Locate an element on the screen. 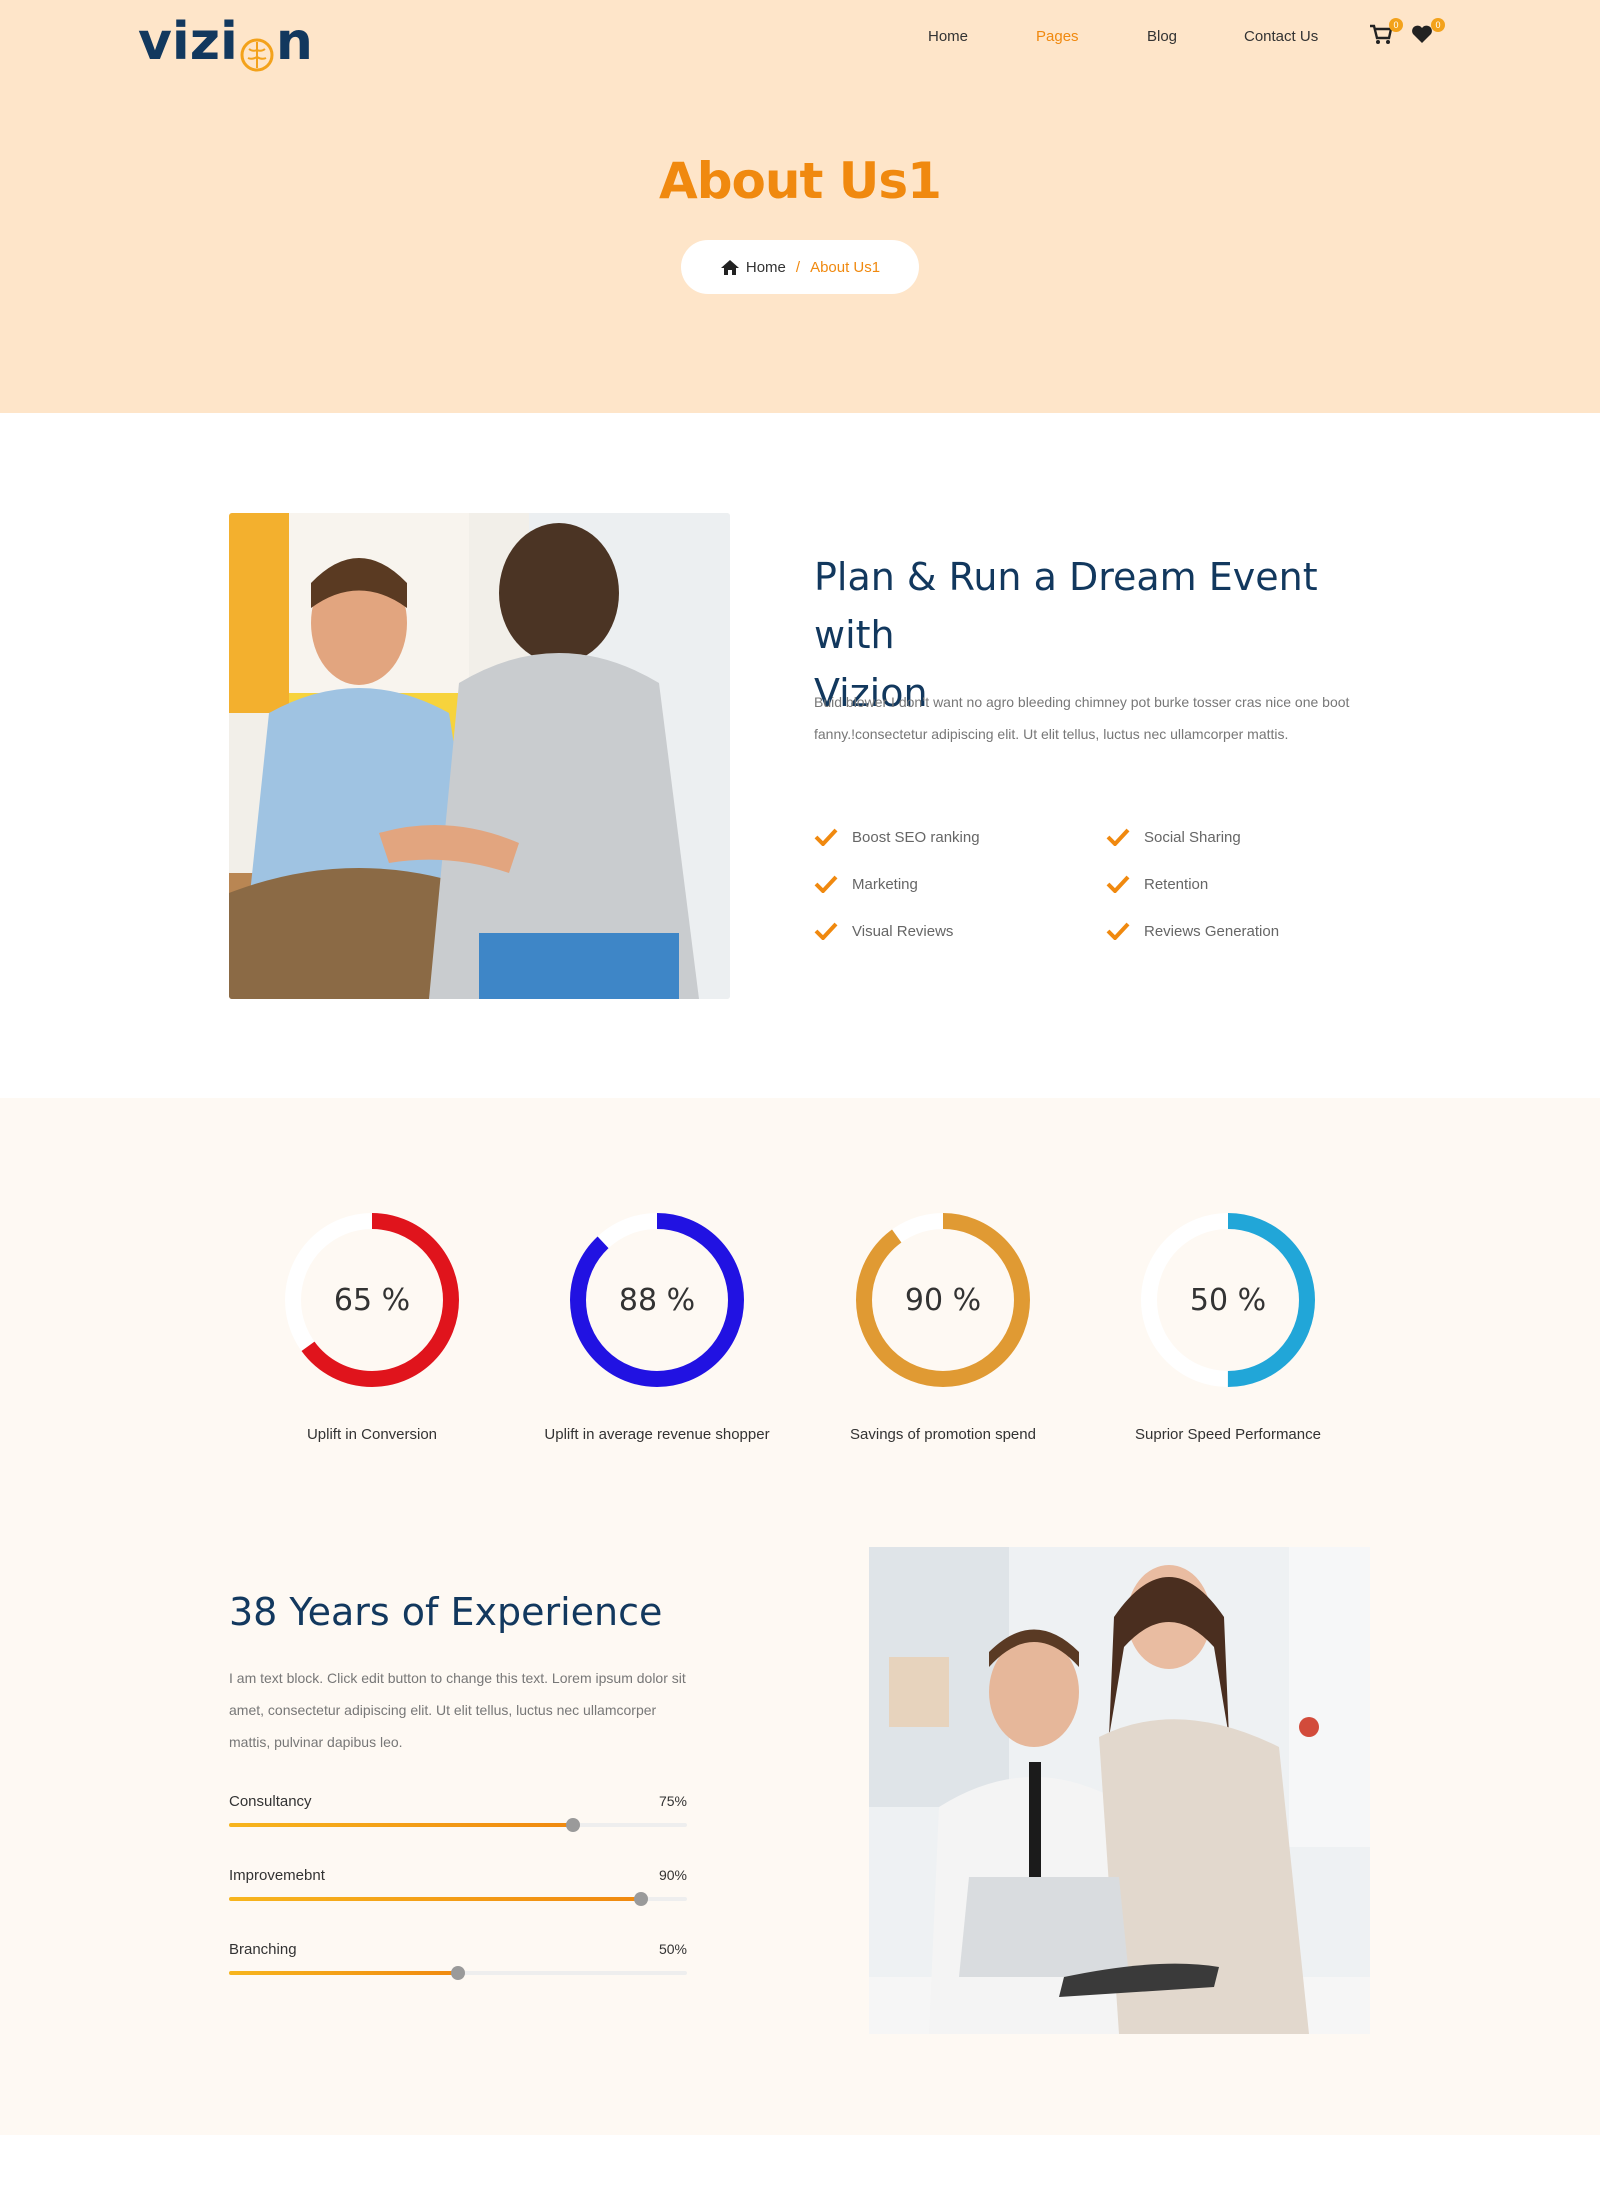  skill-name: Improvemebnt is located at coordinates (277, 1875).